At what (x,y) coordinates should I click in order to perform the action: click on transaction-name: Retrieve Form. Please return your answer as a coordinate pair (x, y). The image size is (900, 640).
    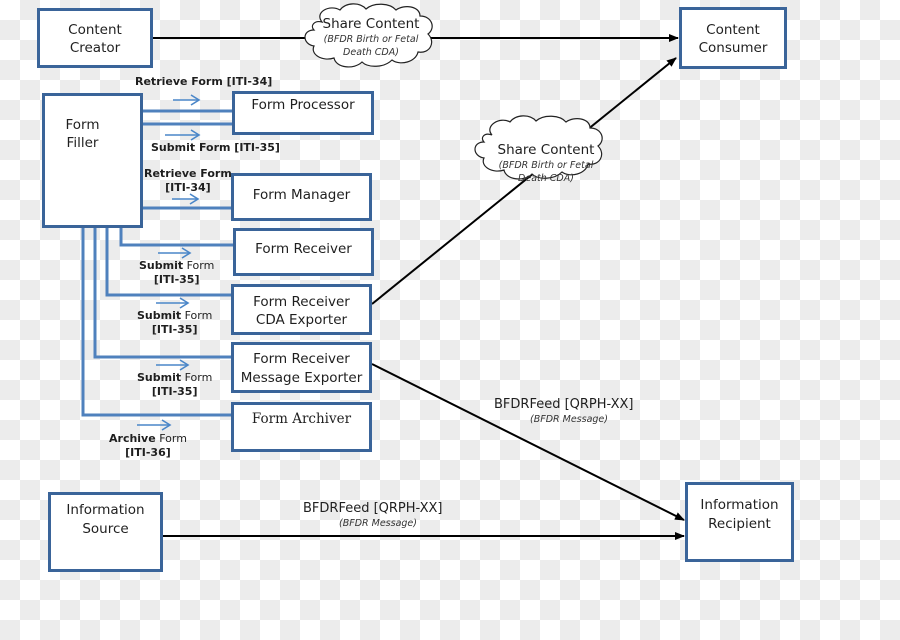
    Looking at the image, I should click on (188, 173).